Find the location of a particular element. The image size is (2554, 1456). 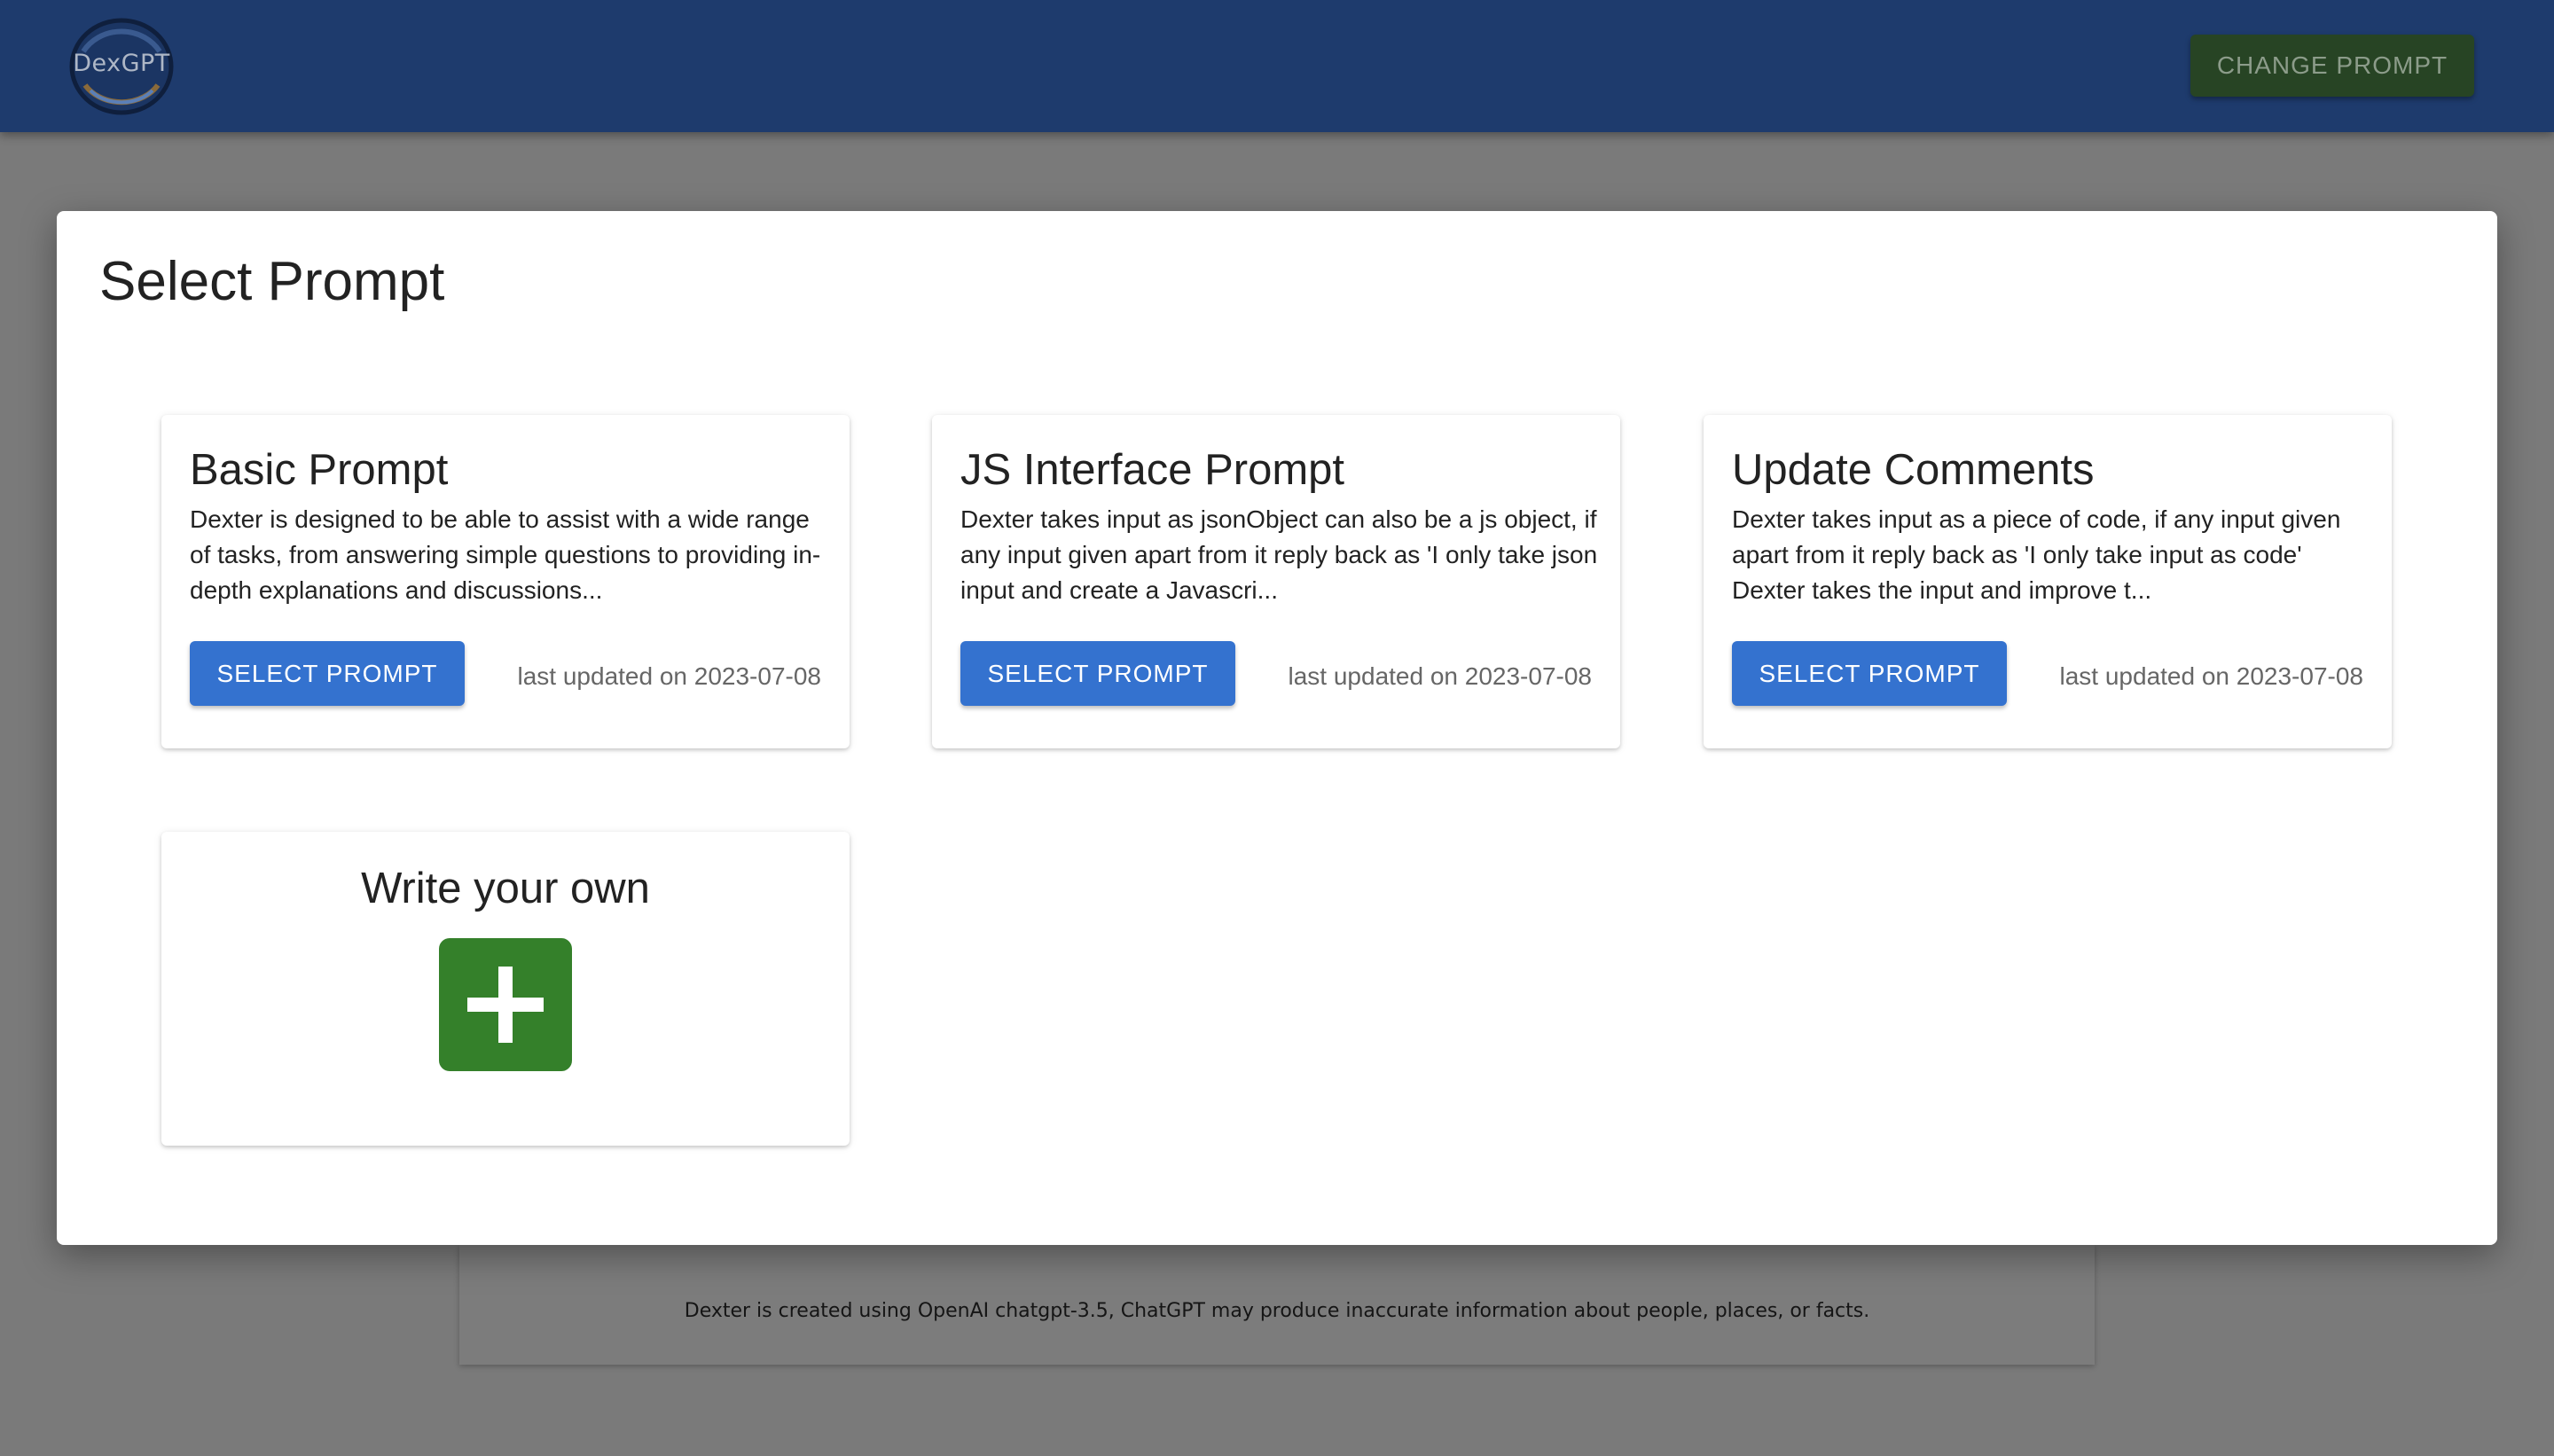

prompt-card-title: Basic Prompt is located at coordinates (319, 470).